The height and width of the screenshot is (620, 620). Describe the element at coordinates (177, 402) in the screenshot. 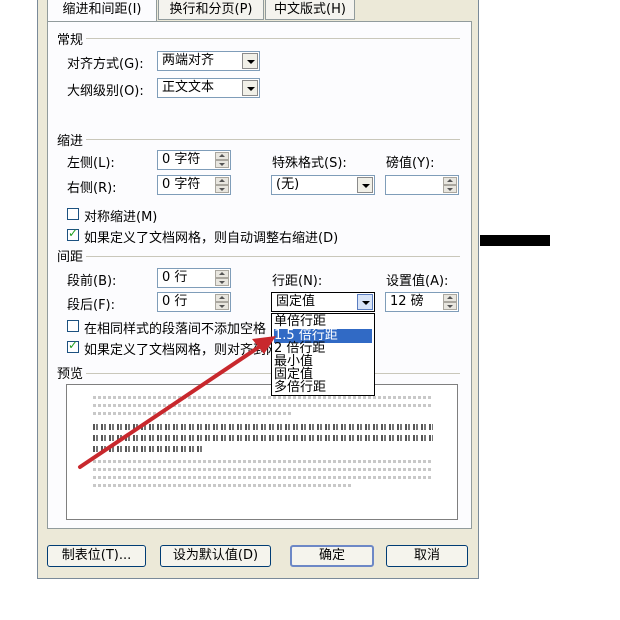

I see `annotation-arrow-icon` at that location.